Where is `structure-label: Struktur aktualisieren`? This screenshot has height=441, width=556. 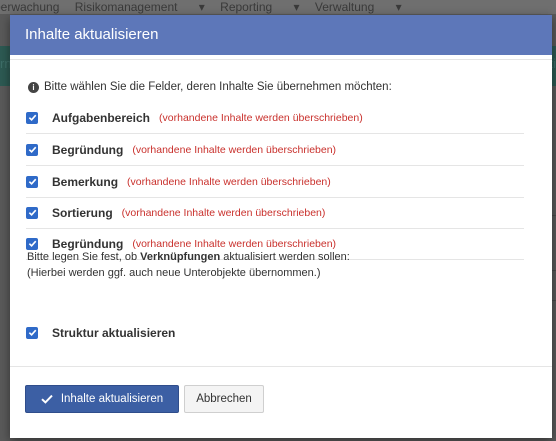
structure-label: Struktur aktualisieren is located at coordinates (114, 332).